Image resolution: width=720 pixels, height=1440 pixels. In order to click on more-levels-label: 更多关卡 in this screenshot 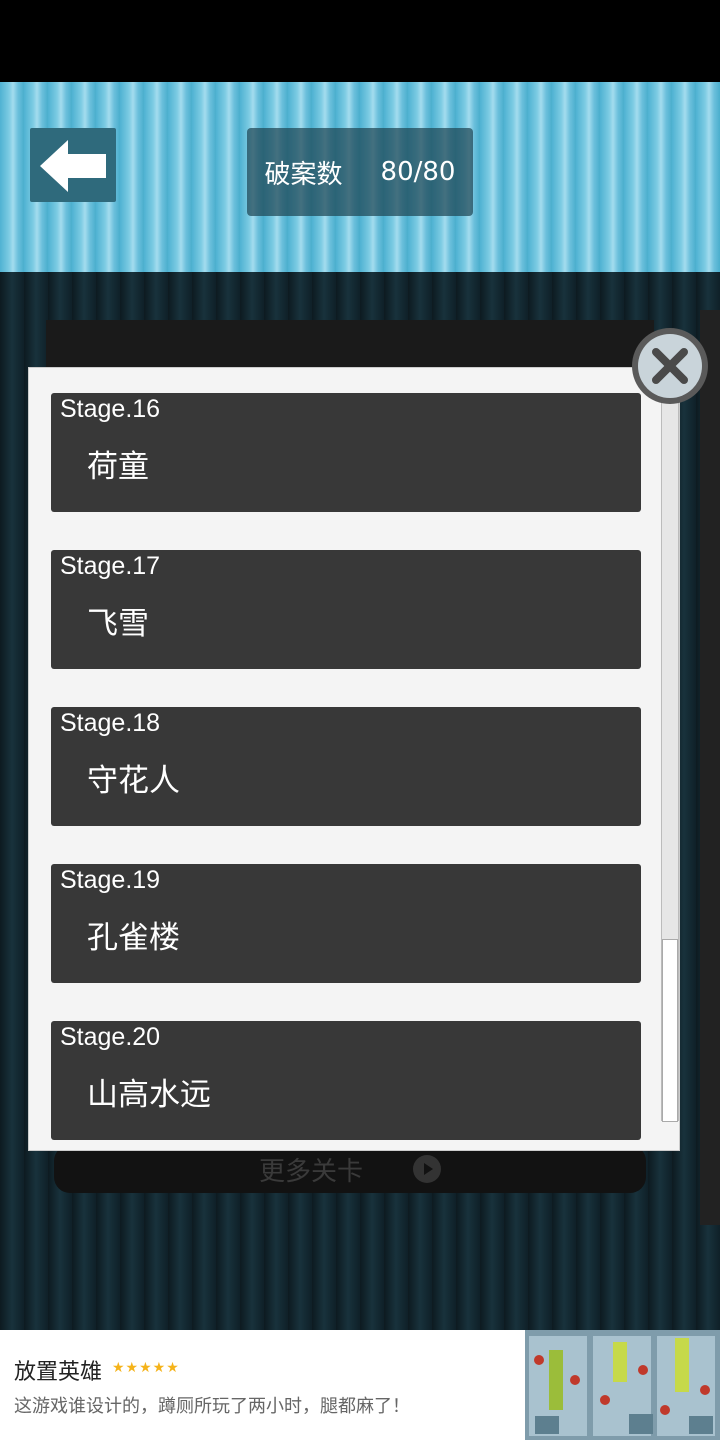, I will do `click(310, 1171)`.